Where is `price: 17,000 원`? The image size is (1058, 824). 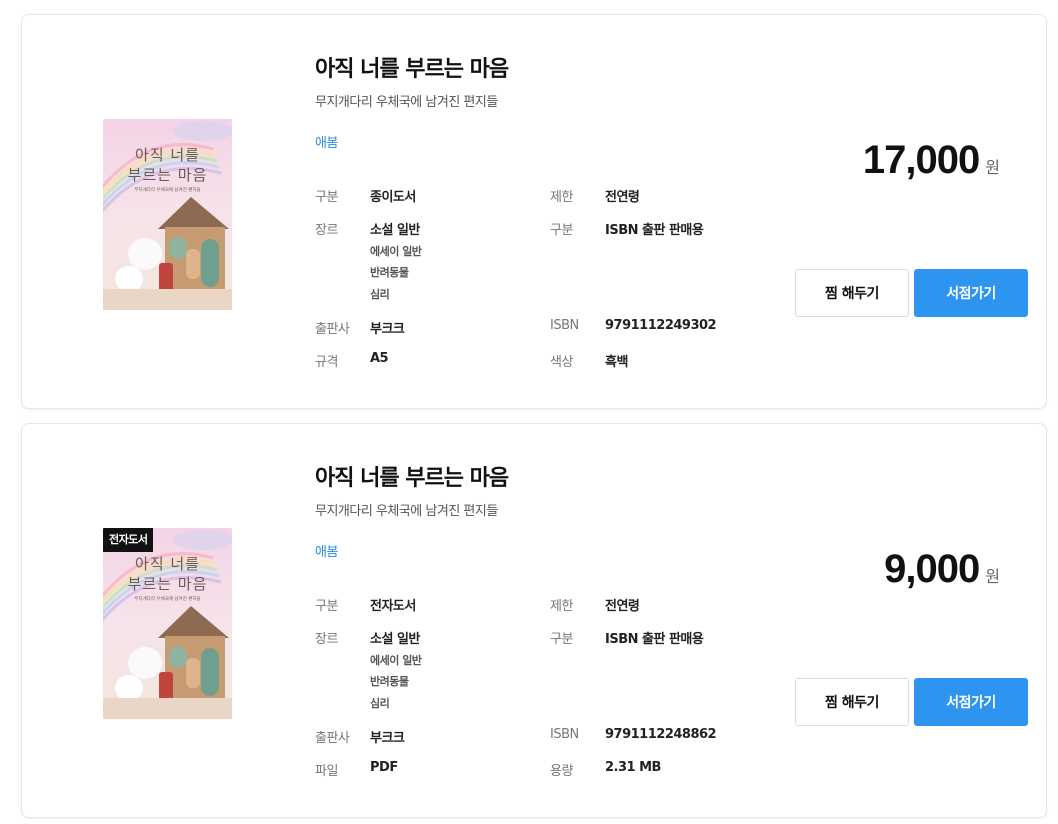 price: 17,000 원 is located at coordinates (931, 160).